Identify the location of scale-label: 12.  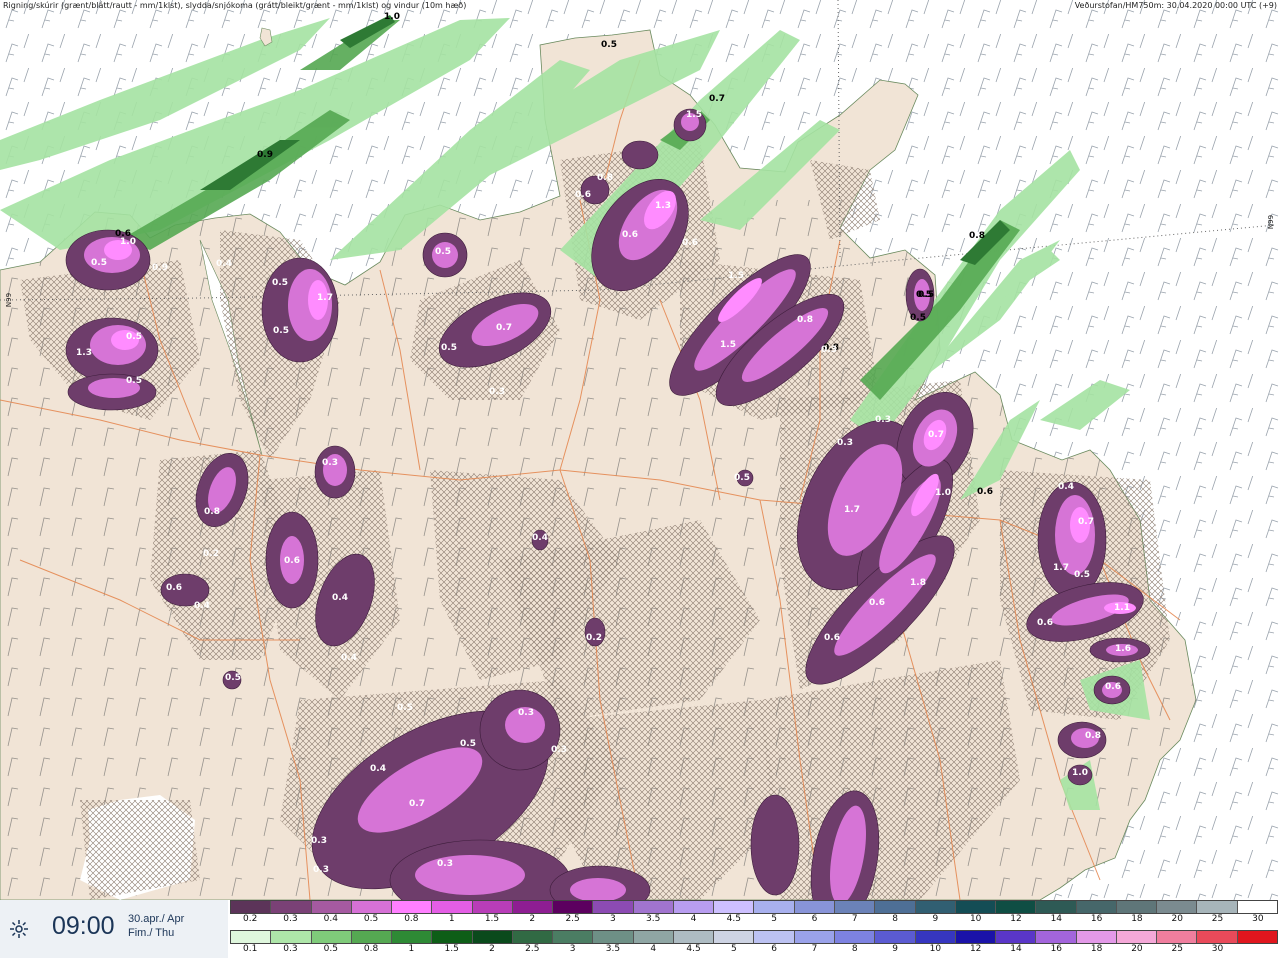
(1016, 919).